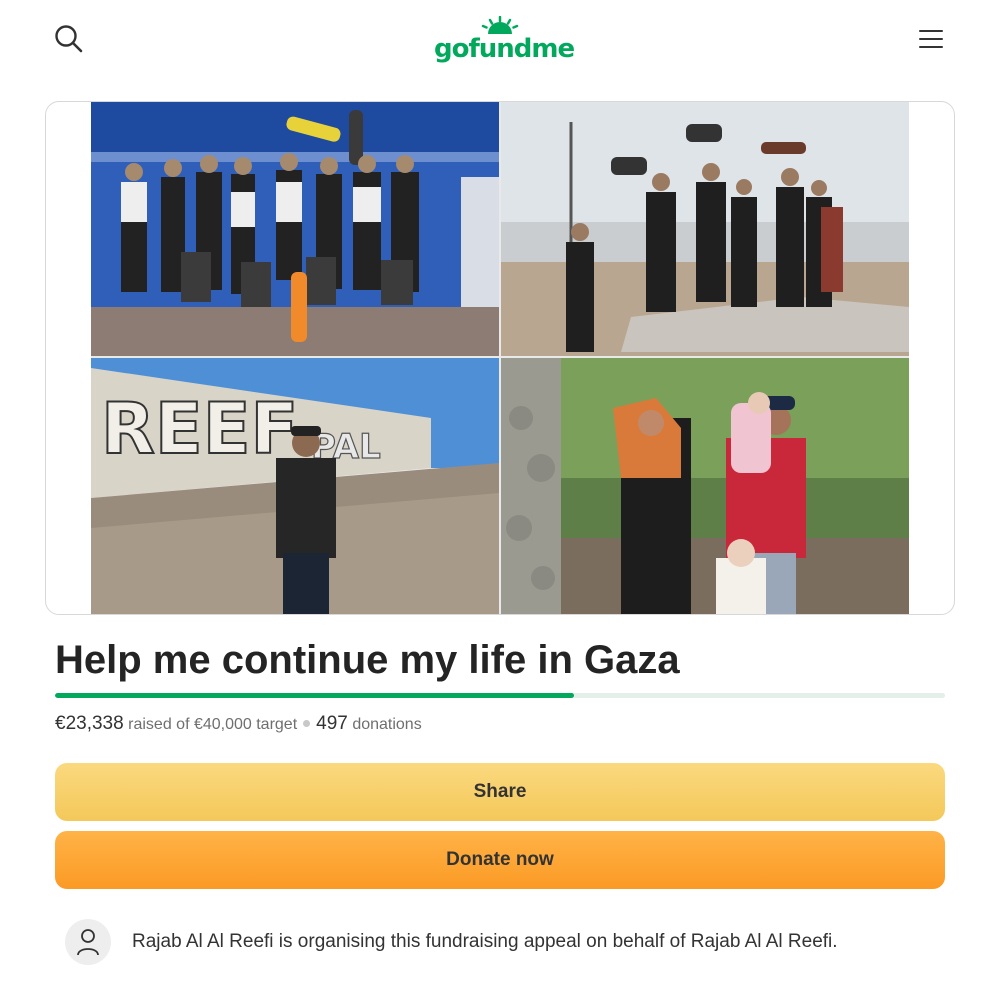 This screenshot has width=1000, height=1000. What do you see at coordinates (69, 39) in the screenshot?
I see `search-icon` at bounding box center [69, 39].